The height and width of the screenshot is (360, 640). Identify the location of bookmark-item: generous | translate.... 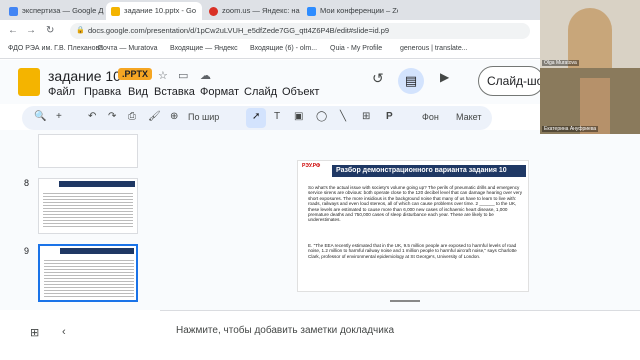
(434, 48).